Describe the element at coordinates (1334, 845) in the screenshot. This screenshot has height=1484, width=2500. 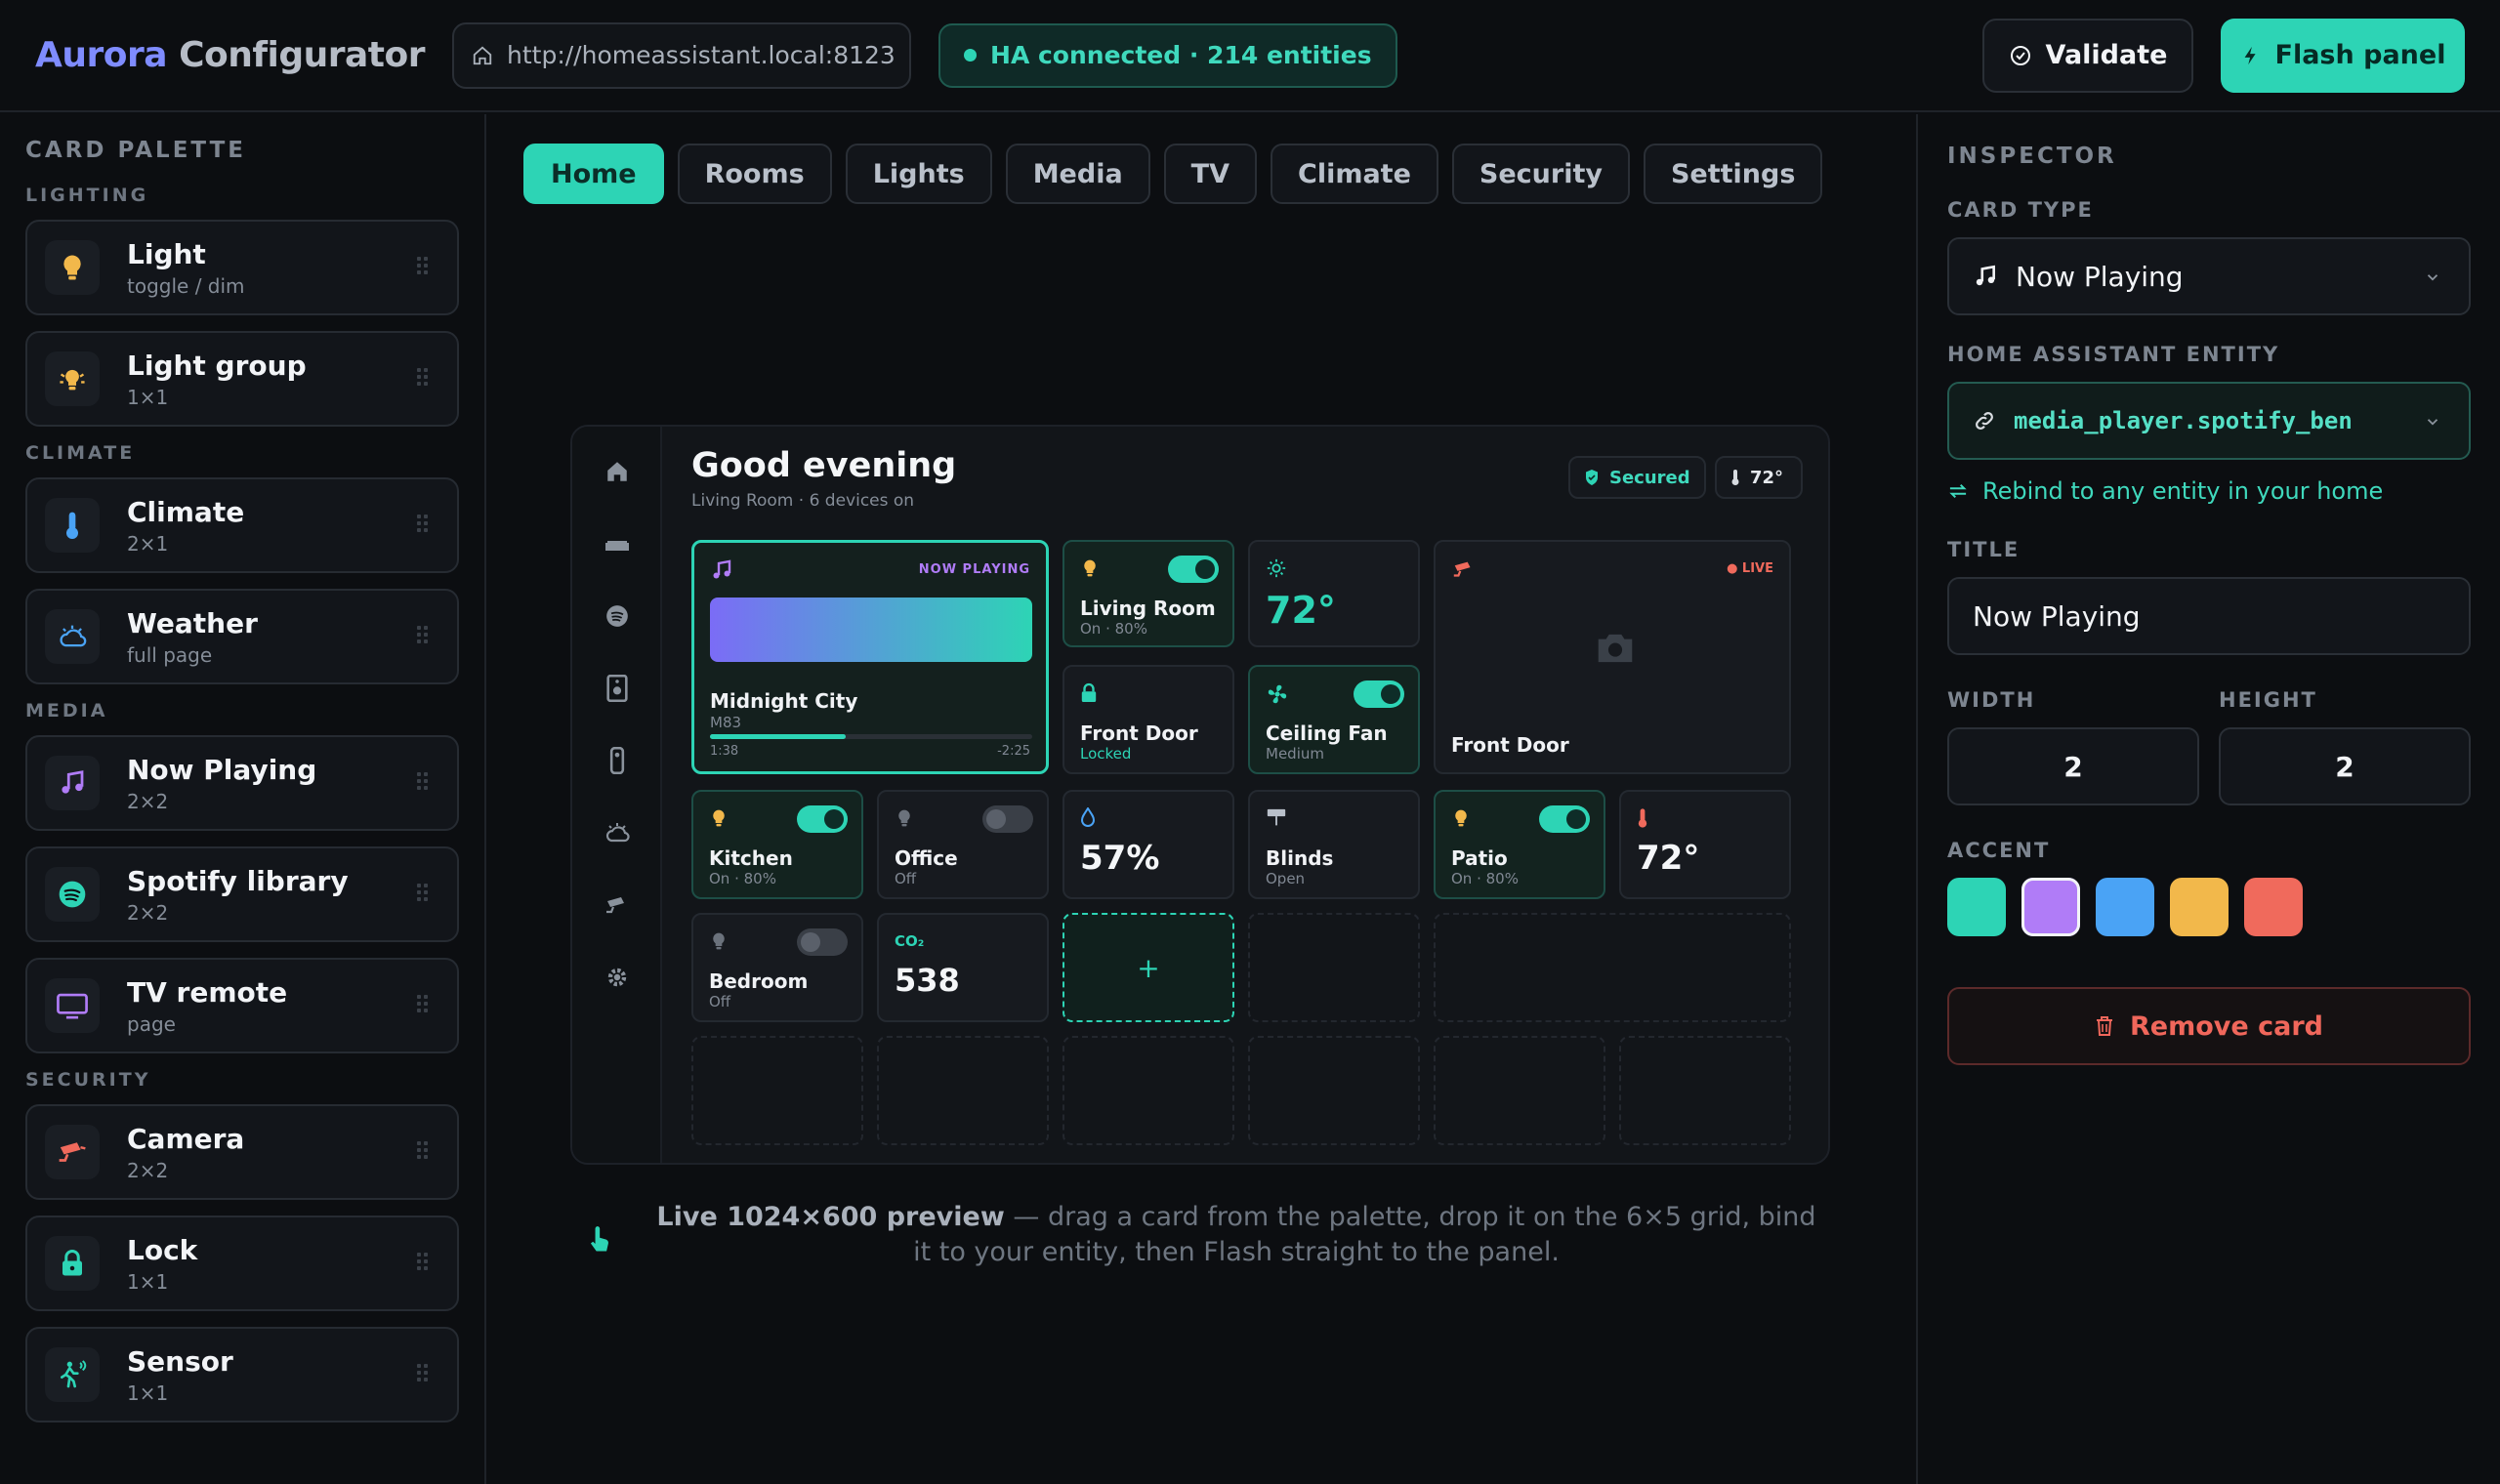
I see `blinds-card: Blinds Open` at that location.